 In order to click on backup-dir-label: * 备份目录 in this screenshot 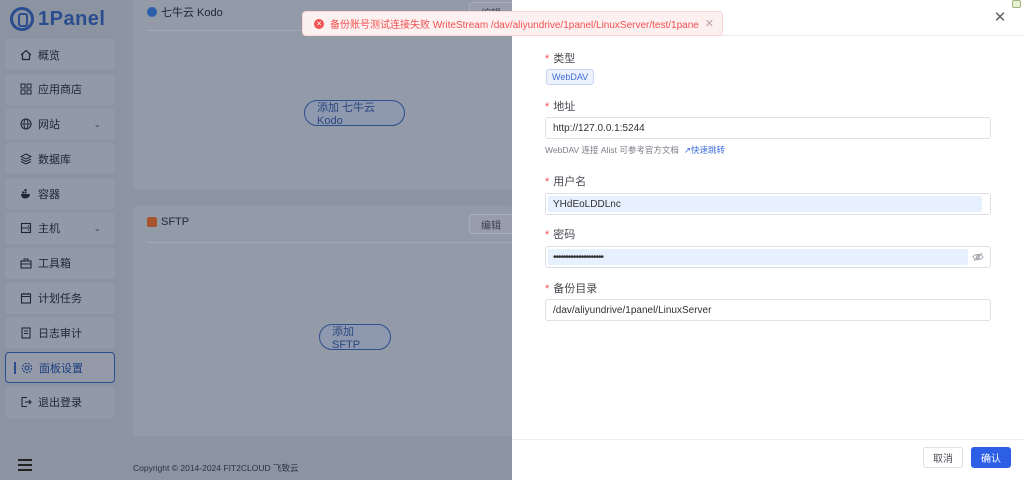, I will do `click(571, 289)`.